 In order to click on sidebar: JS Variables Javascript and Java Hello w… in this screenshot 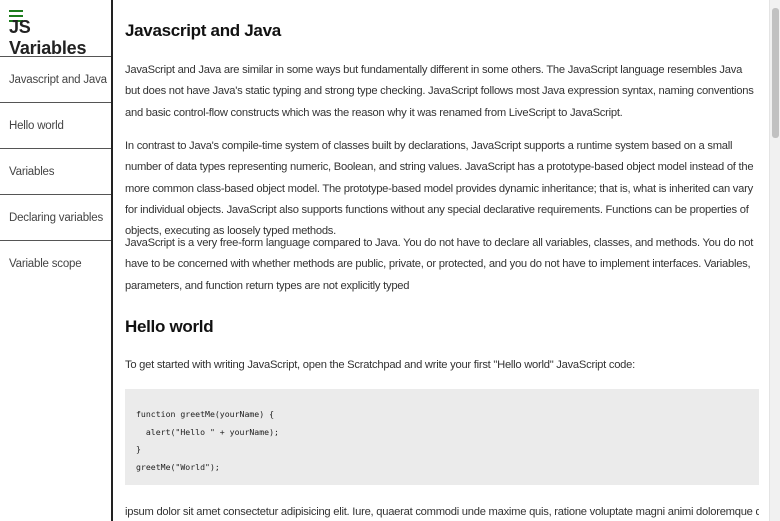, I will do `click(56, 260)`.